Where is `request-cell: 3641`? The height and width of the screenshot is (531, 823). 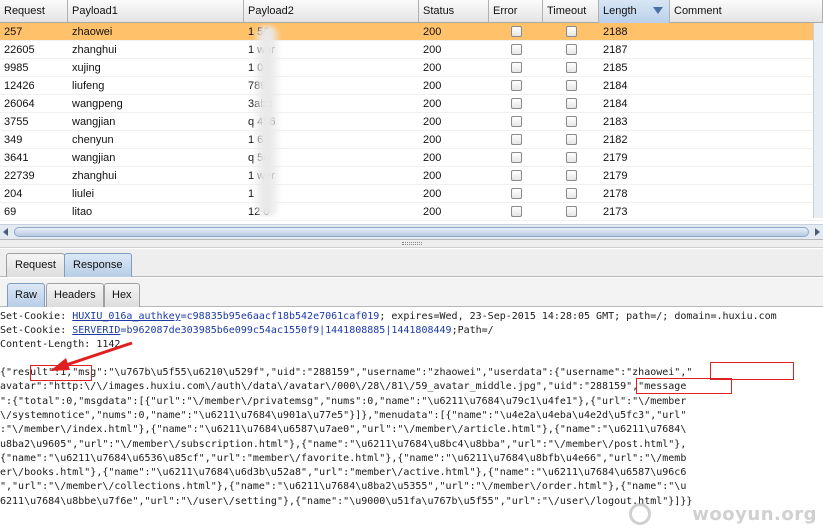 request-cell: 3641 is located at coordinates (16, 158).